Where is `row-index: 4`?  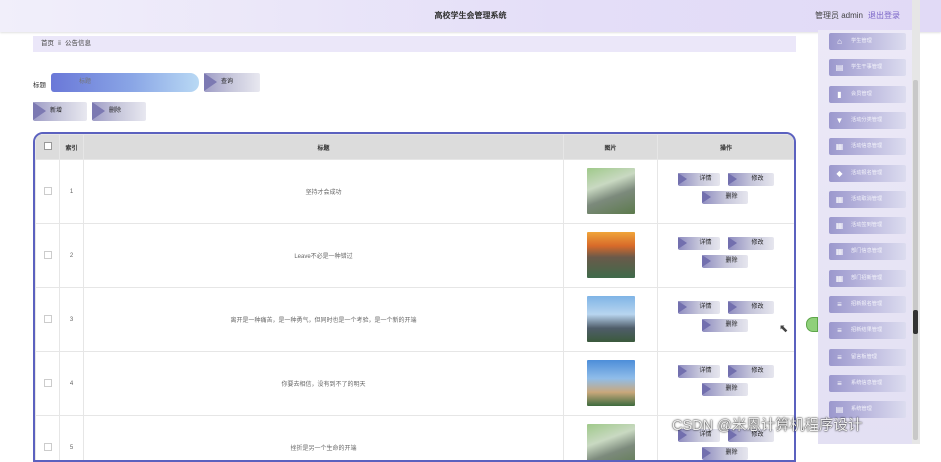
row-index: 4 is located at coordinates (72, 384).